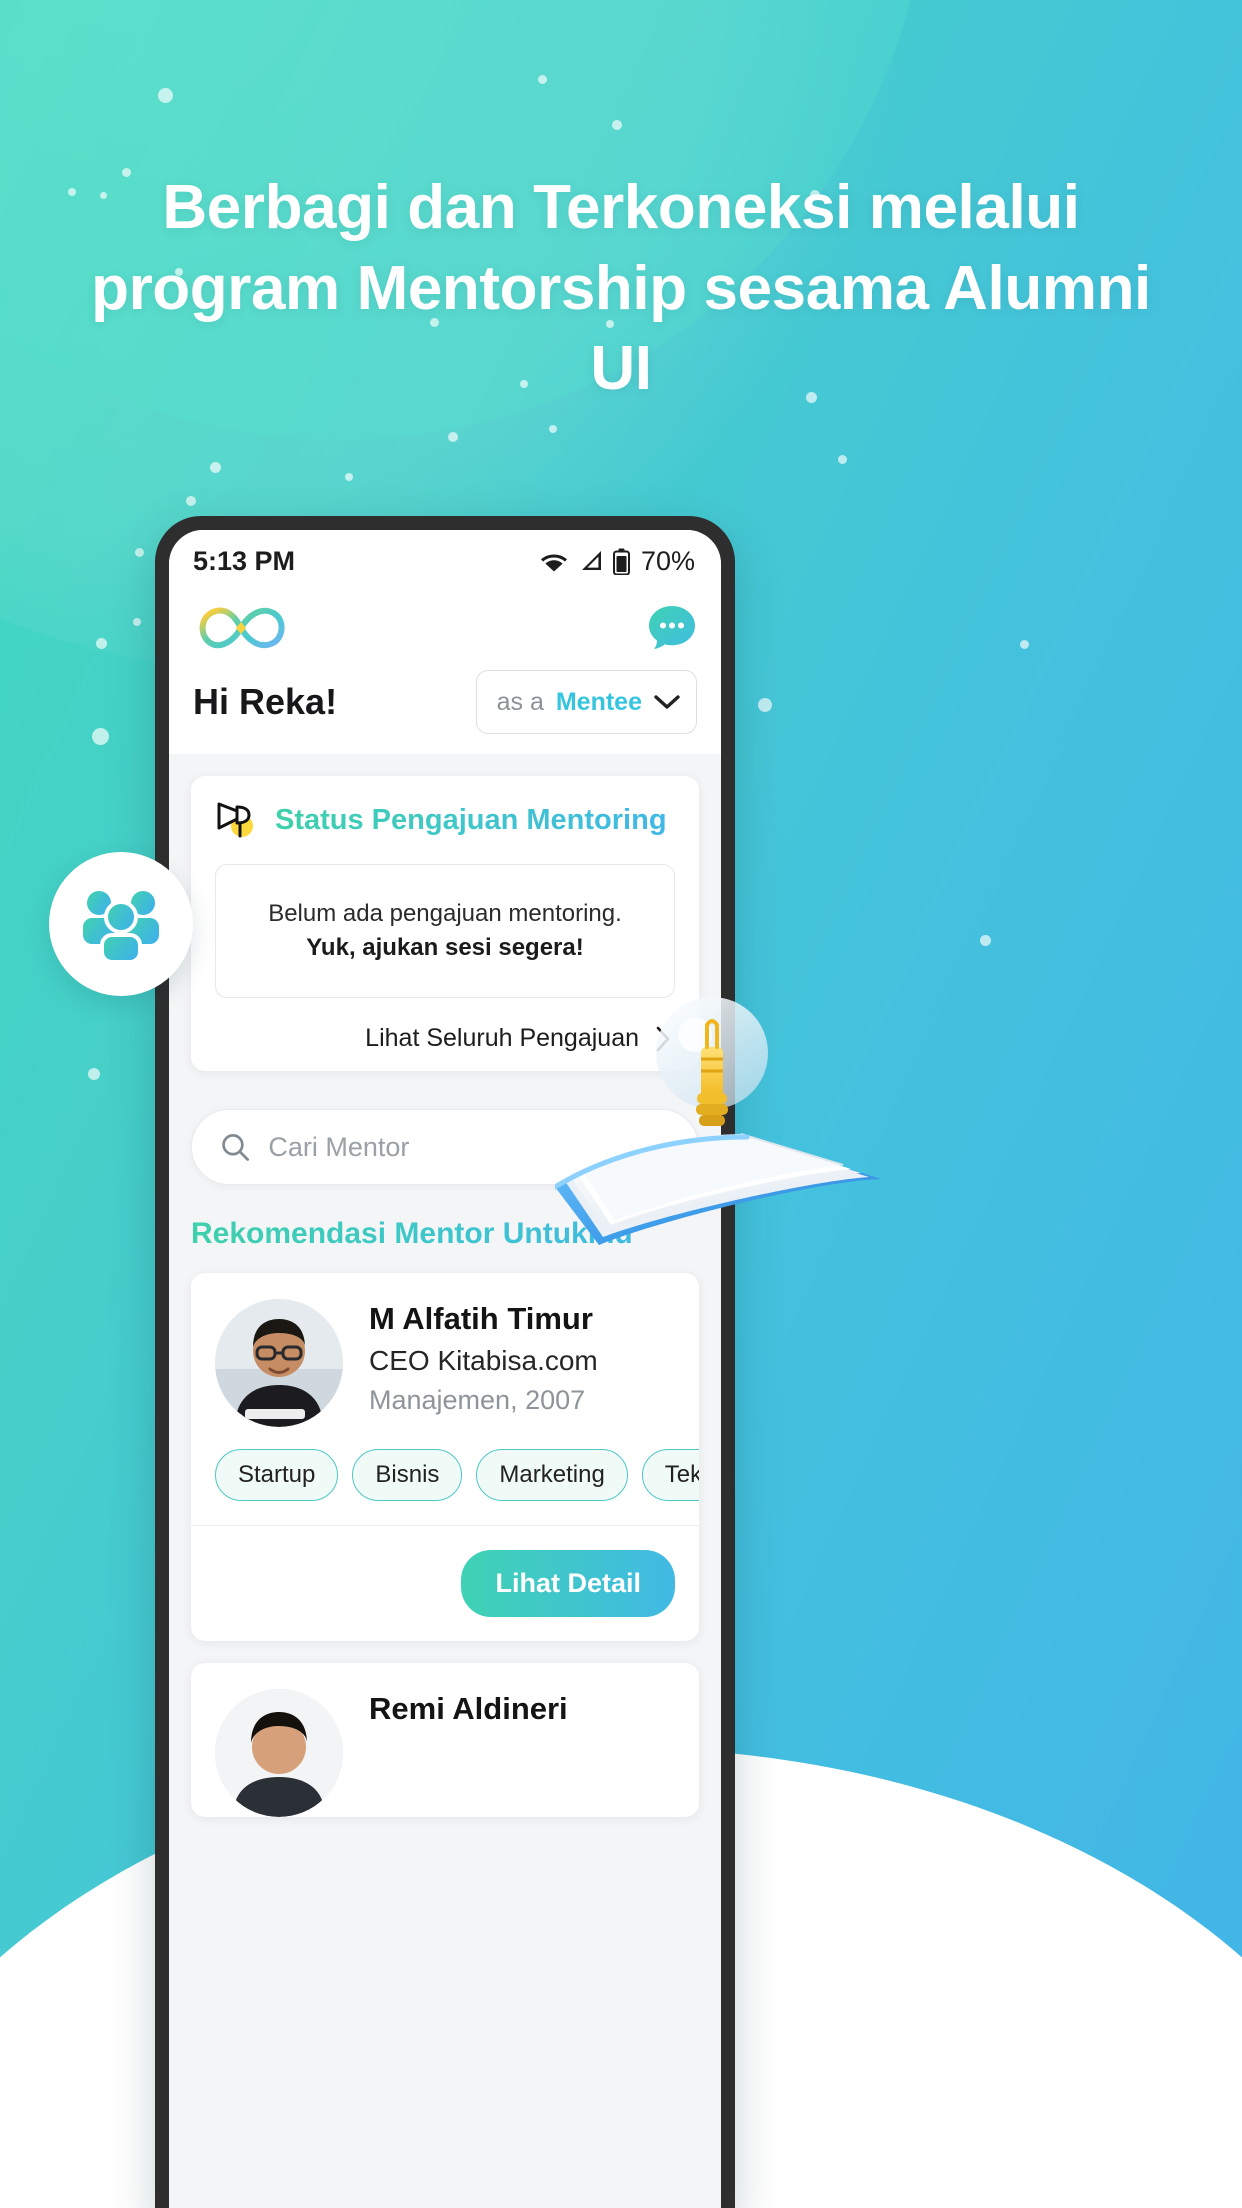 This screenshot has height=2208, width=1242. Describe the element at coordinates (445, 948) in the screenshot. I see `empty-state-line-2: Yuk, ajukan sesi segera!` at that location.